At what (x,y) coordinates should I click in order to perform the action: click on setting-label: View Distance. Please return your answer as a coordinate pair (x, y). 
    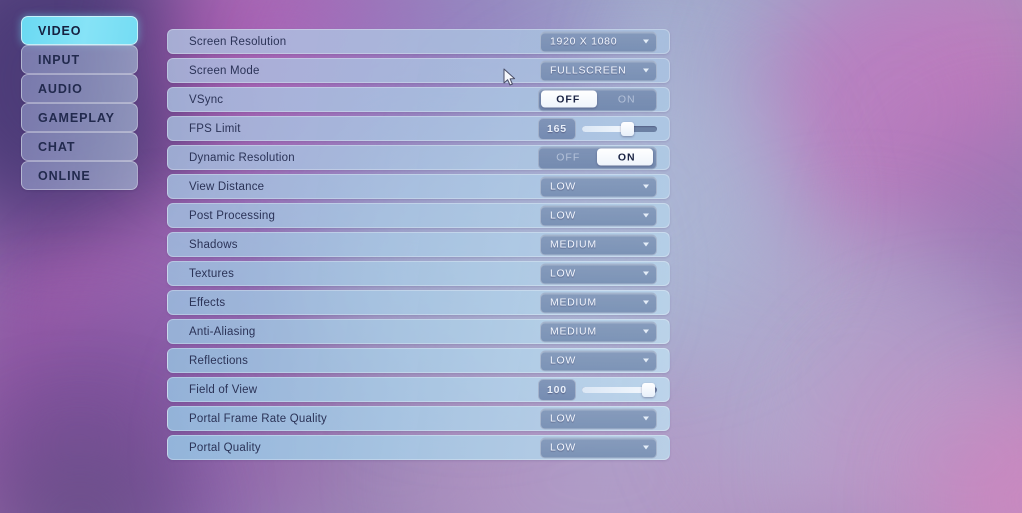
    Looking at the image, I should click on (227, 186).